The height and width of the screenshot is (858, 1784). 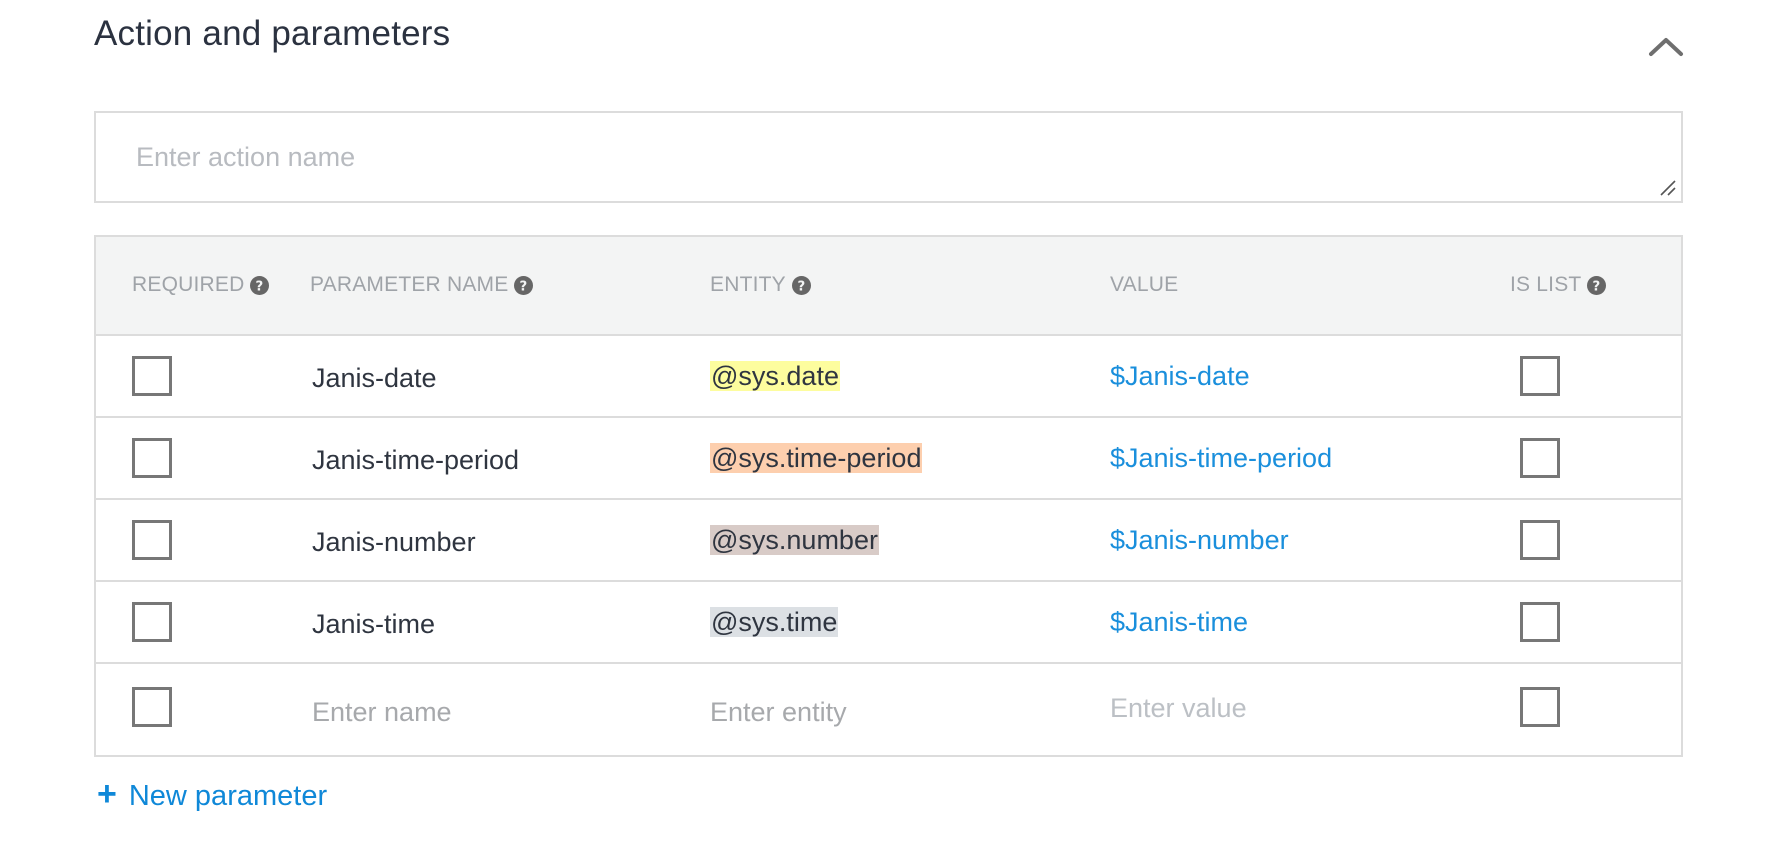 I want to click on entity-tag: @sys.date, so click(x=775, y=376).